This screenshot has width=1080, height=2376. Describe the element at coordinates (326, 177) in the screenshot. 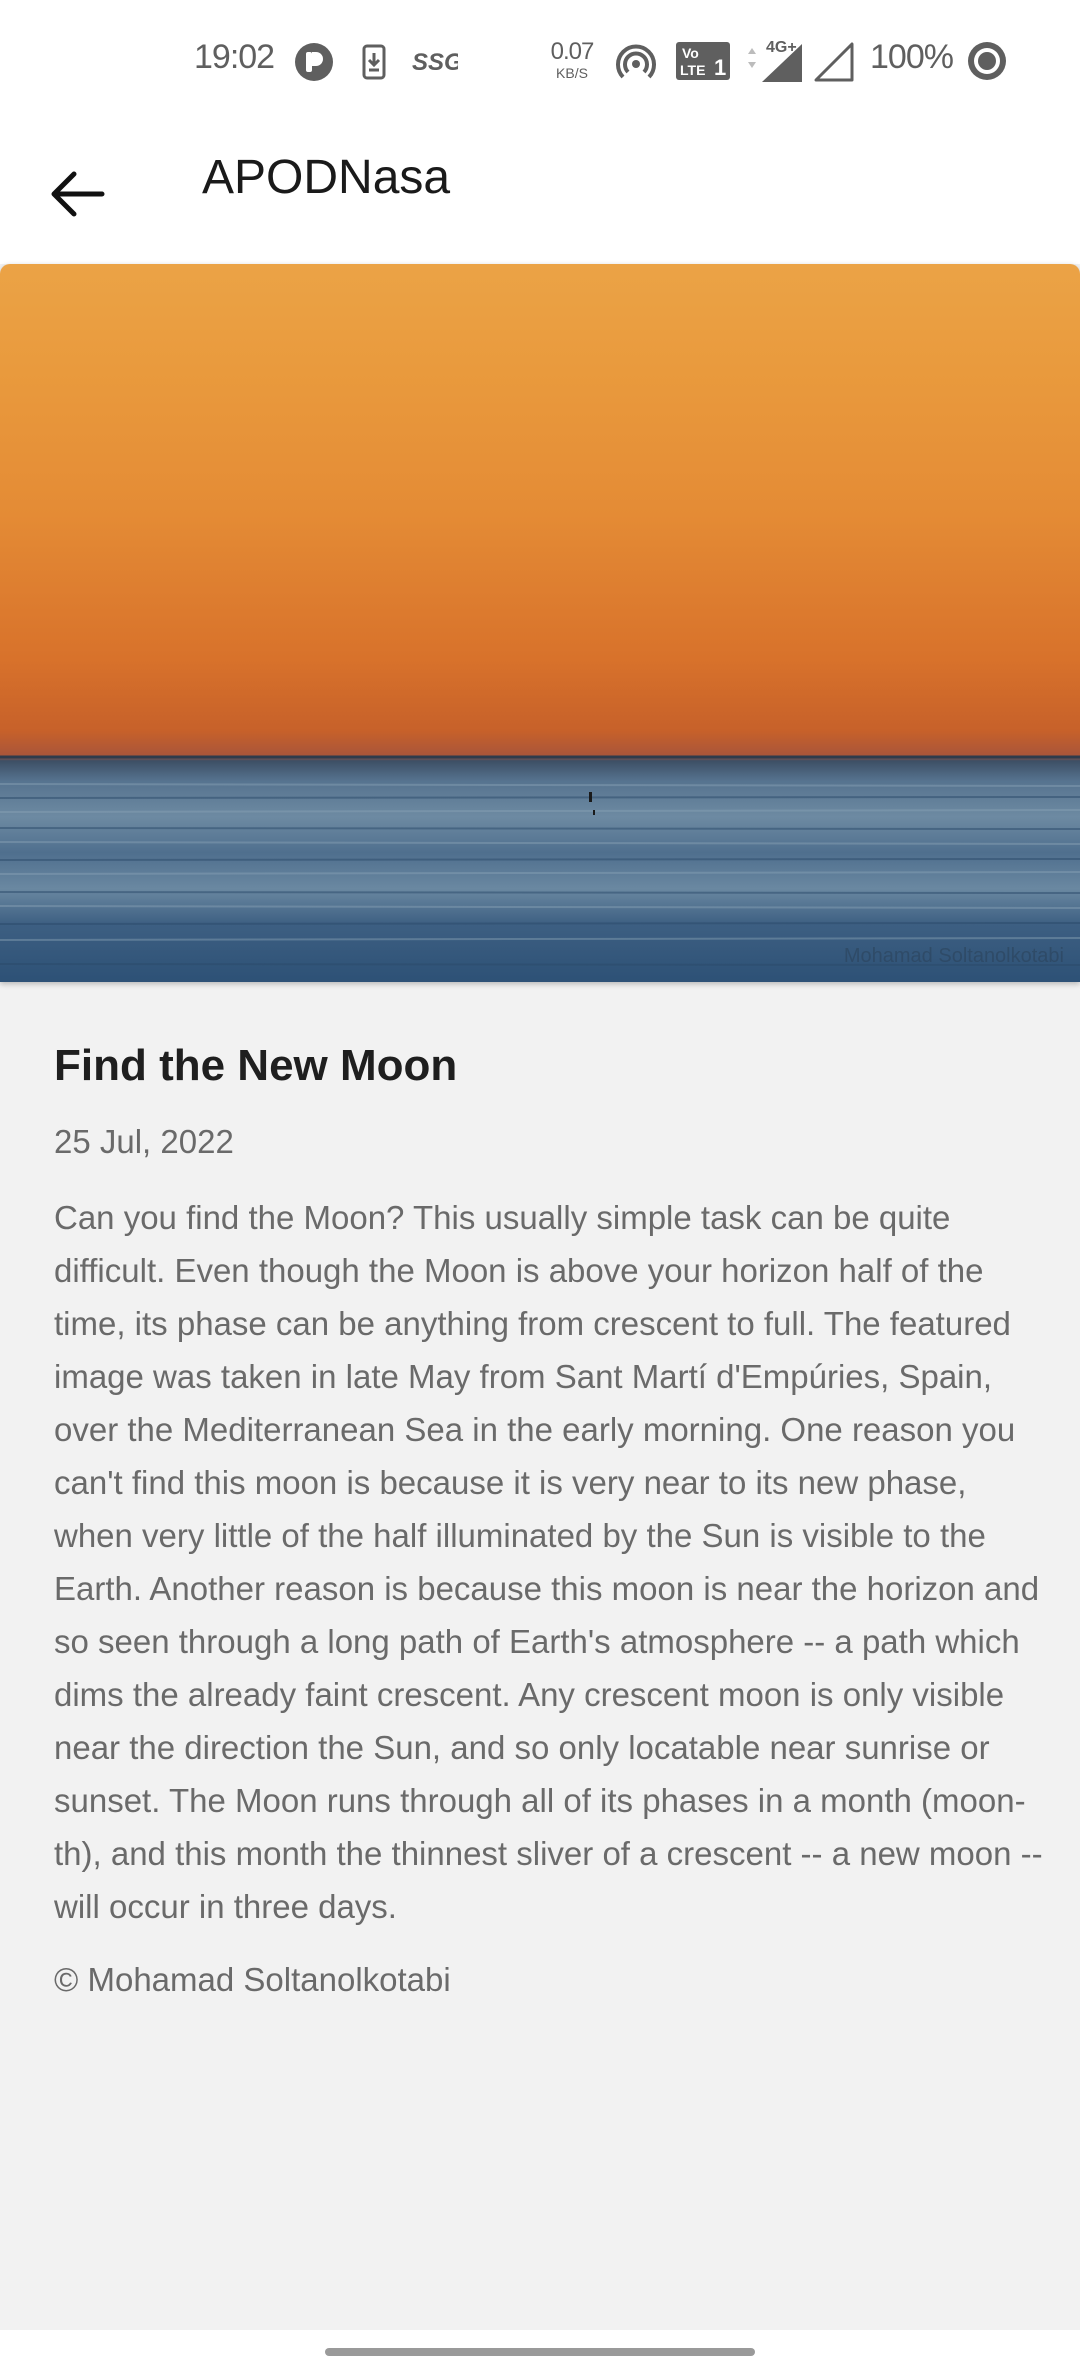

I see `app-title: APODNasa` at that location.